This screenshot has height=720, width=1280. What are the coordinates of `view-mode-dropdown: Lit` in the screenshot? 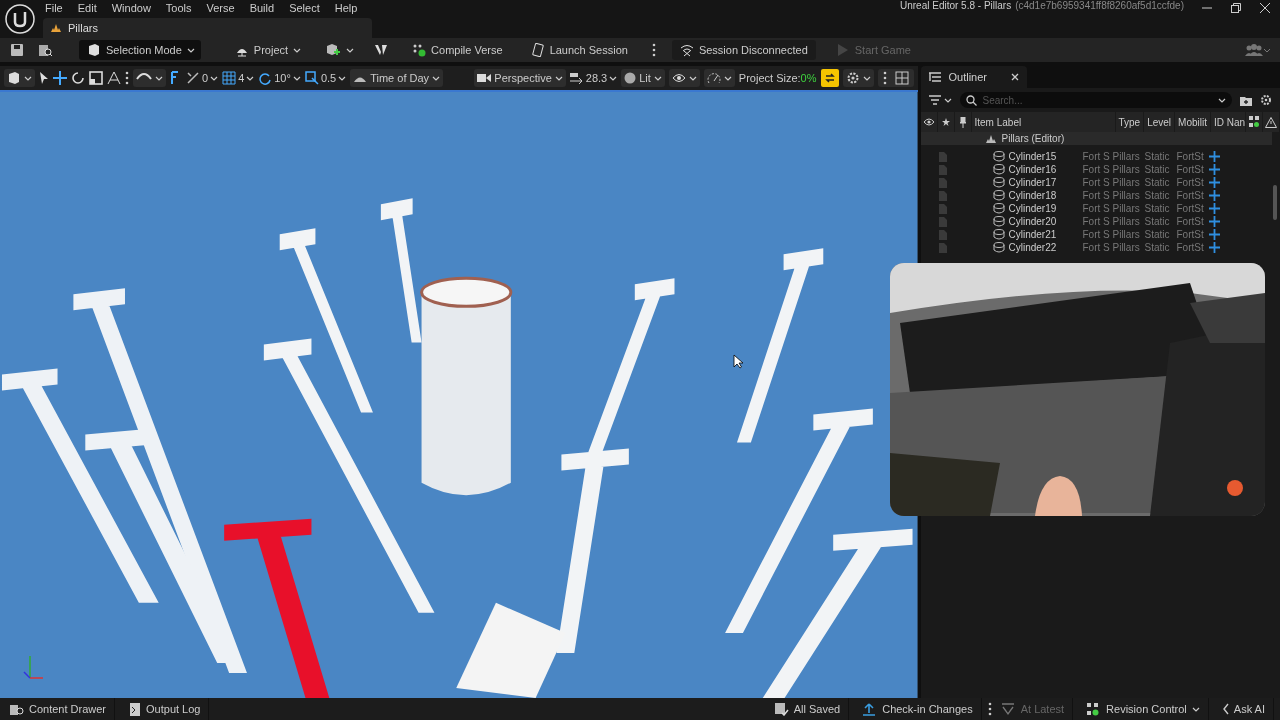 It's located at (643, 78).